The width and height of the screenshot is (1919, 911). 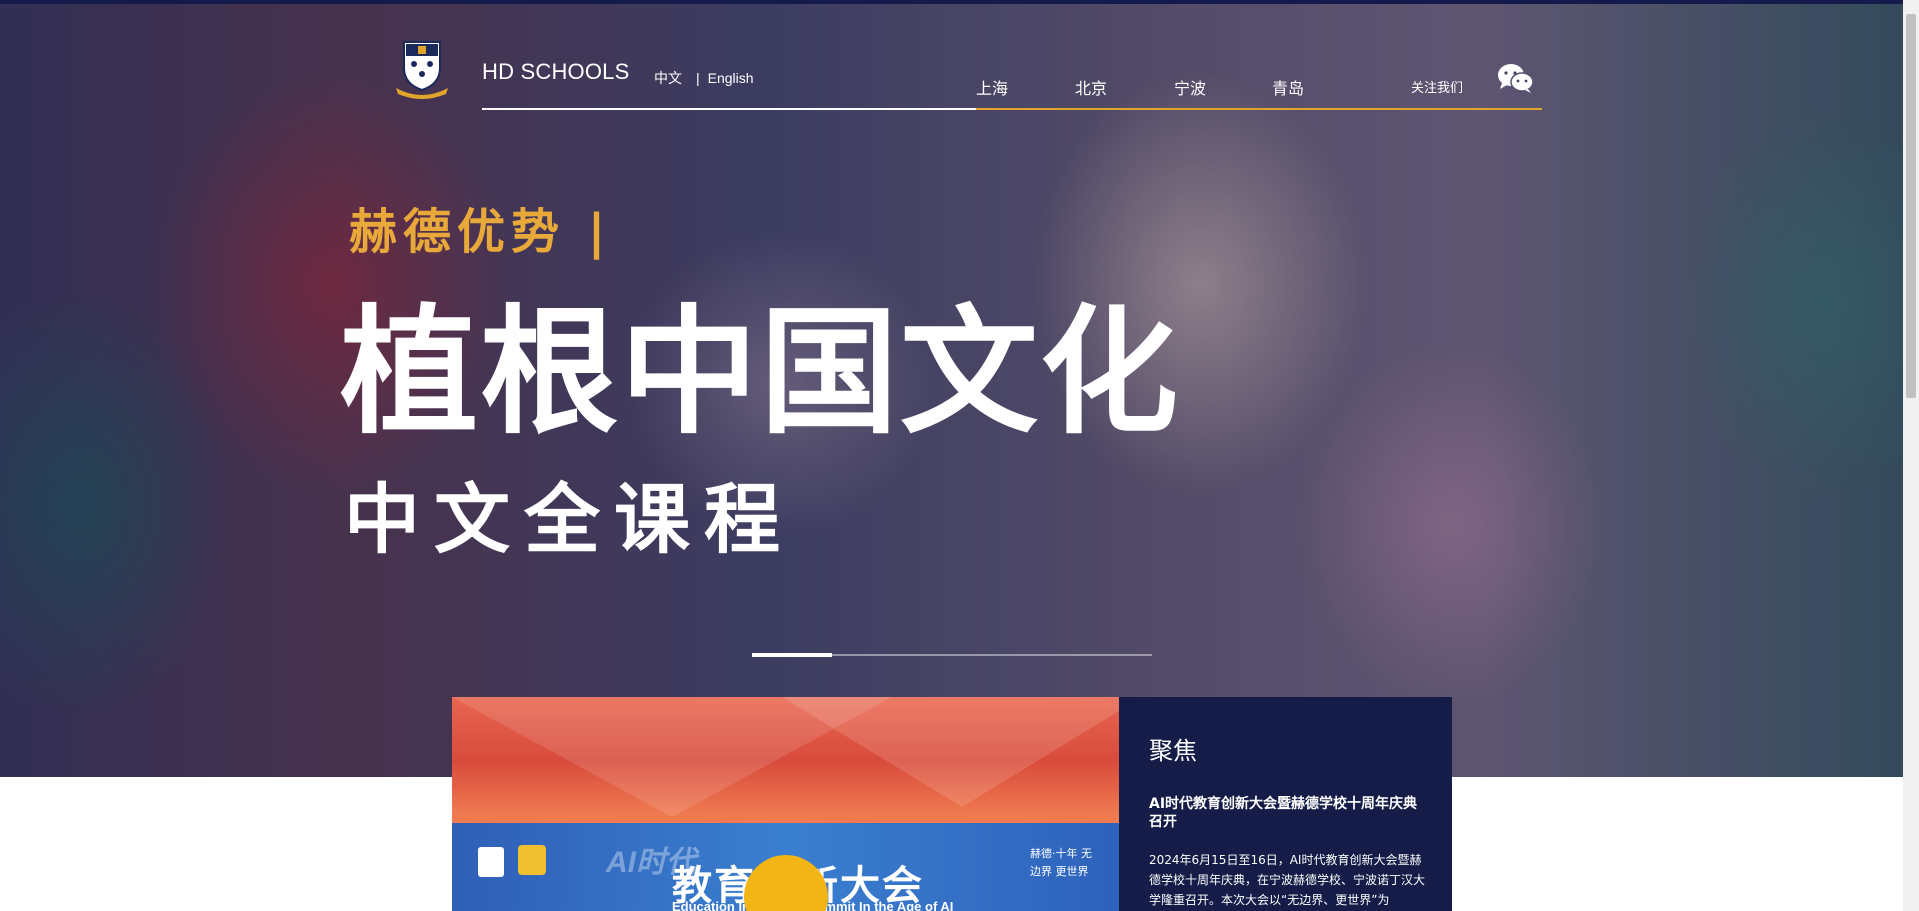 I want to click on lang-chinese-link: 中文, so click(x=668, y=78).